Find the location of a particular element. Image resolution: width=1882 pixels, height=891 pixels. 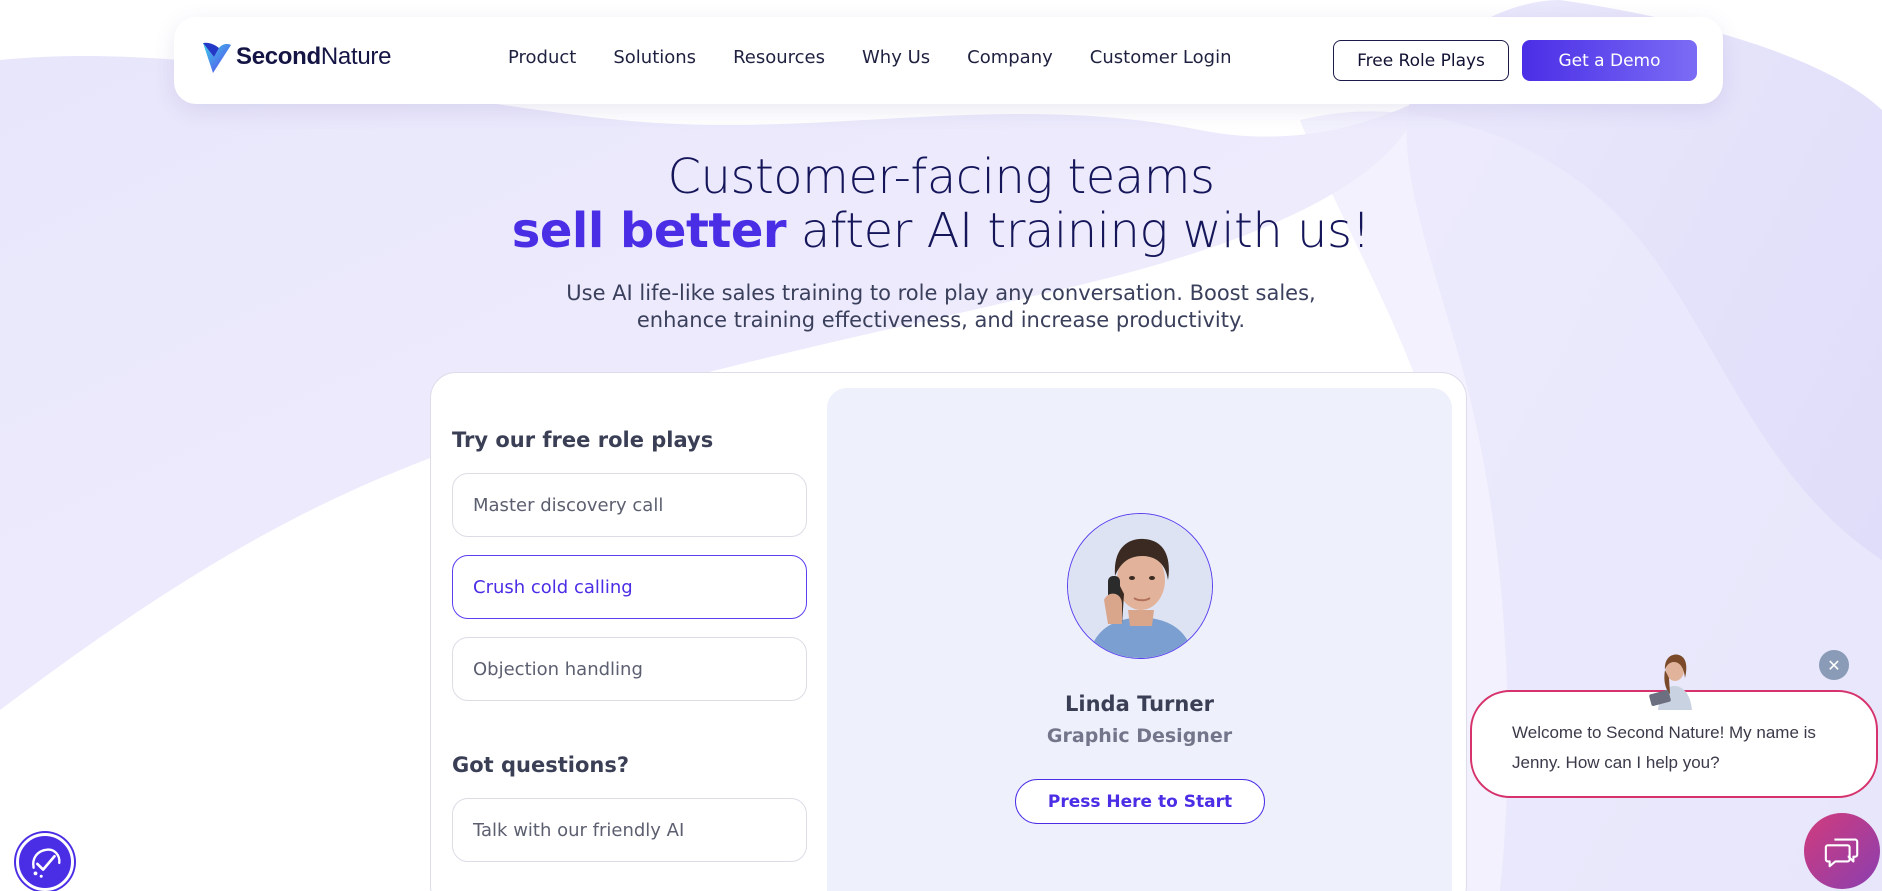

chat-close-button: ✕ is located at coordinates (1834, 665).